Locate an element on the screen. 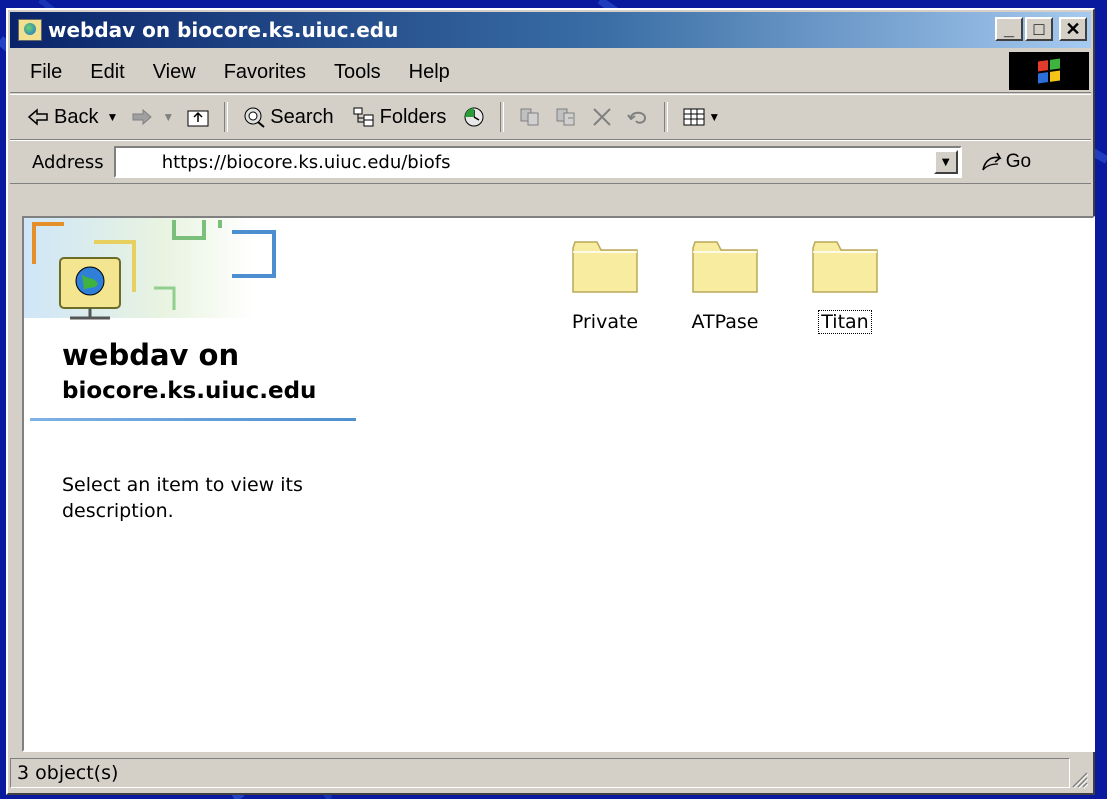 The height and width of the screenshot is (799, 1107). menu-bar: File Edit View Favorites Tools Help is located at coordinates (550, 72).